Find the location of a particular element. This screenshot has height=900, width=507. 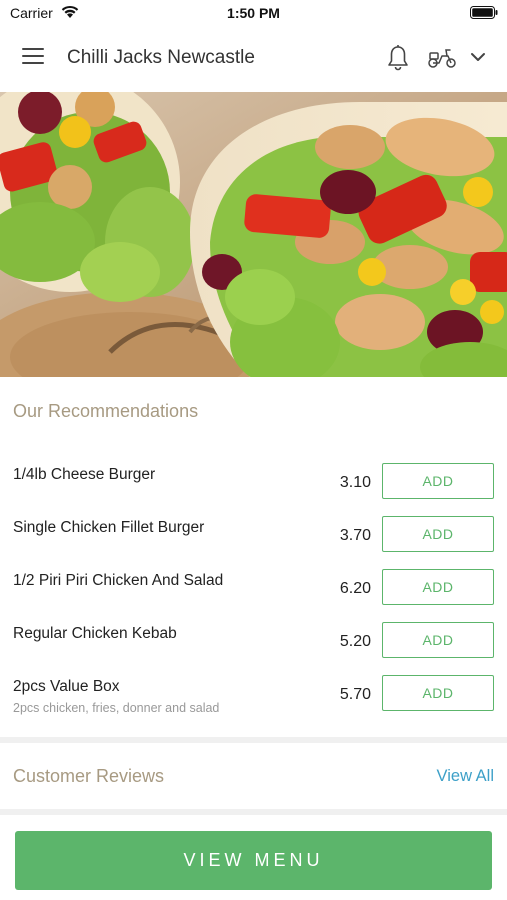

bell-icon is located at coordinates (398, 58).